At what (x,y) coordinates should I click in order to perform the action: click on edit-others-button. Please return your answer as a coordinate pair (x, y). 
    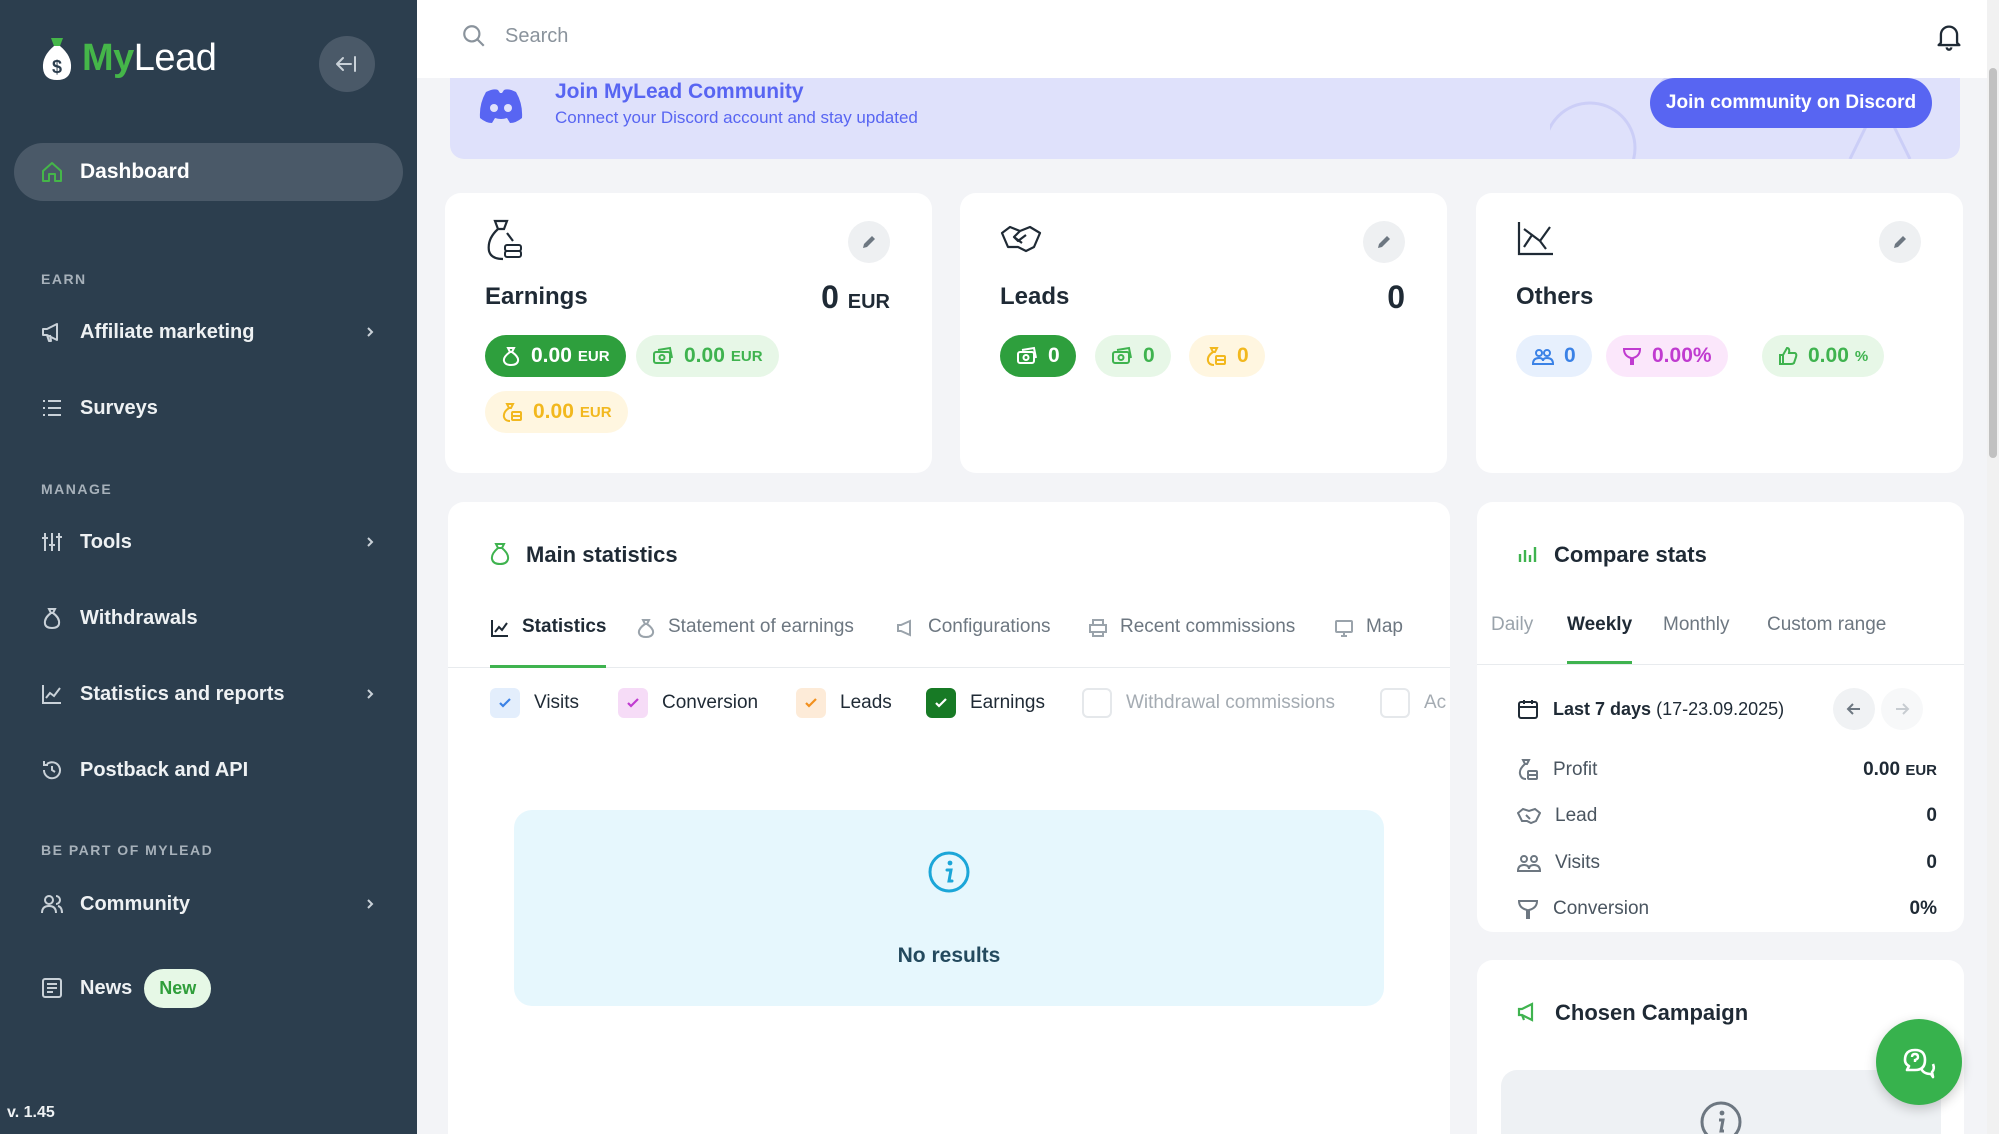
    Looking at the image, I should click on (1900, 242).